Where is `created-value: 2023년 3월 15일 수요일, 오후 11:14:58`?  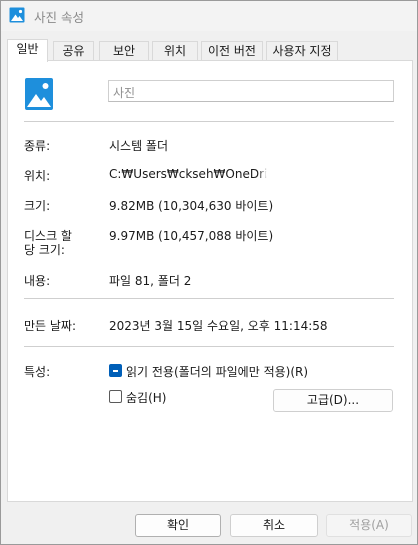
created-value: 2023년 3월 15일 수요일, 오후 11:14:58 is located at coordinates (218, 326).